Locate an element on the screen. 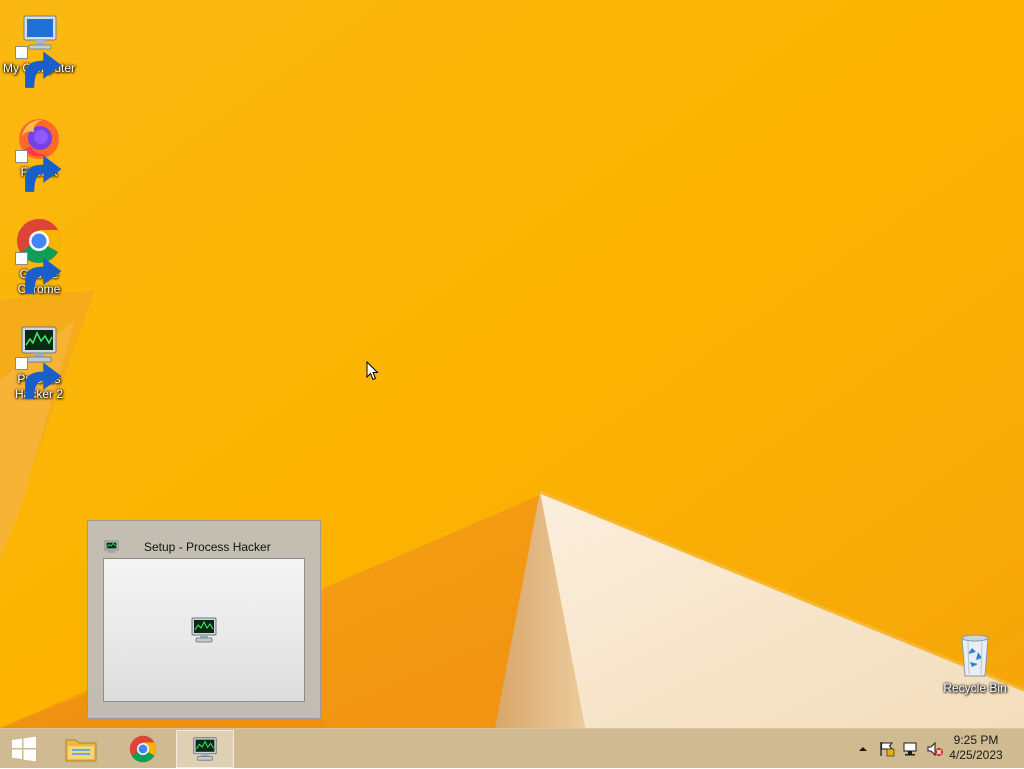 The image size is (1024, 769). computer-icon is located at coordinates (39, 49).